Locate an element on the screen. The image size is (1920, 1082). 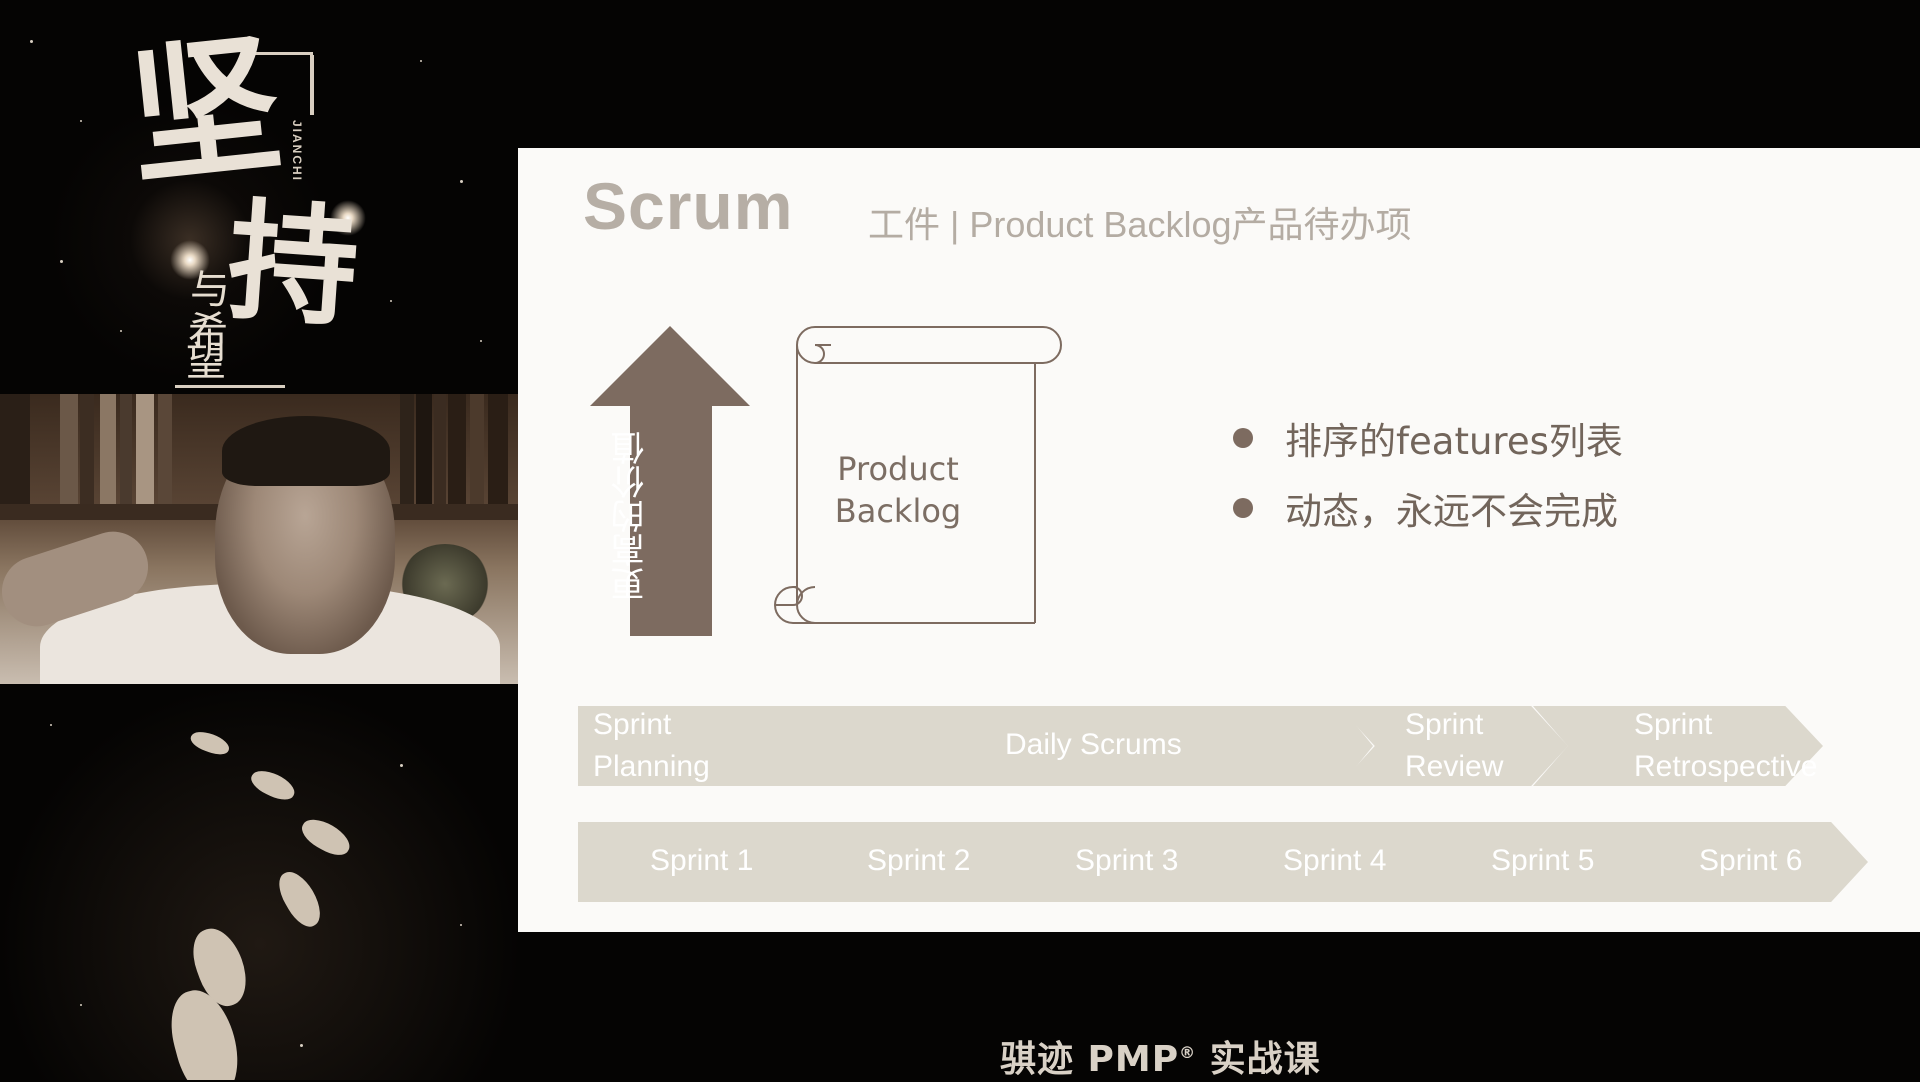
sprint-label: Sprint 5 is located at coordinates (1543, 860).